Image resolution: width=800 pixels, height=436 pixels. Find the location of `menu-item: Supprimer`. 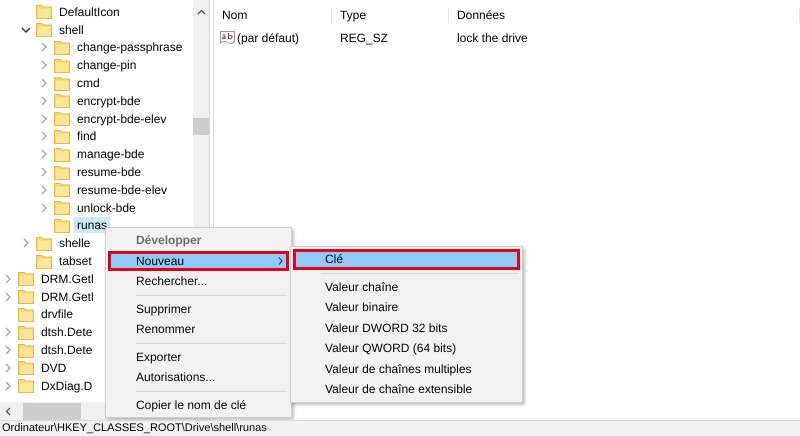

menu-item: Supprimer is located at coordinates (198, 308).